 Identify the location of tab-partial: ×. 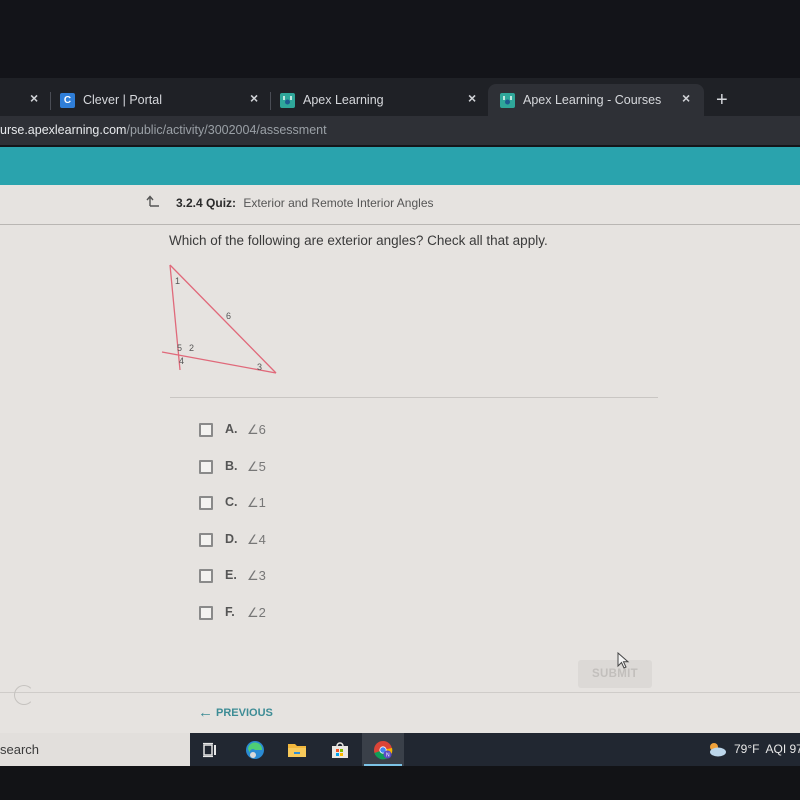
(25, 100).